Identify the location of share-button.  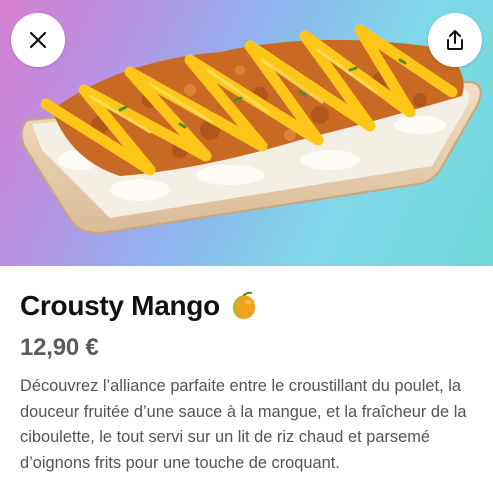
(455, 40).